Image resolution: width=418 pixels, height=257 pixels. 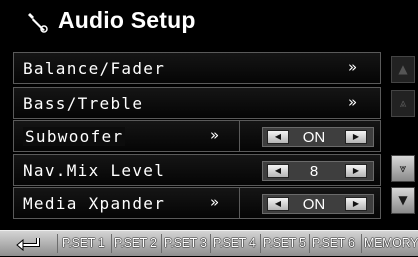 I want to click on memory-button: MEMORY, so click(x=391, y=243).